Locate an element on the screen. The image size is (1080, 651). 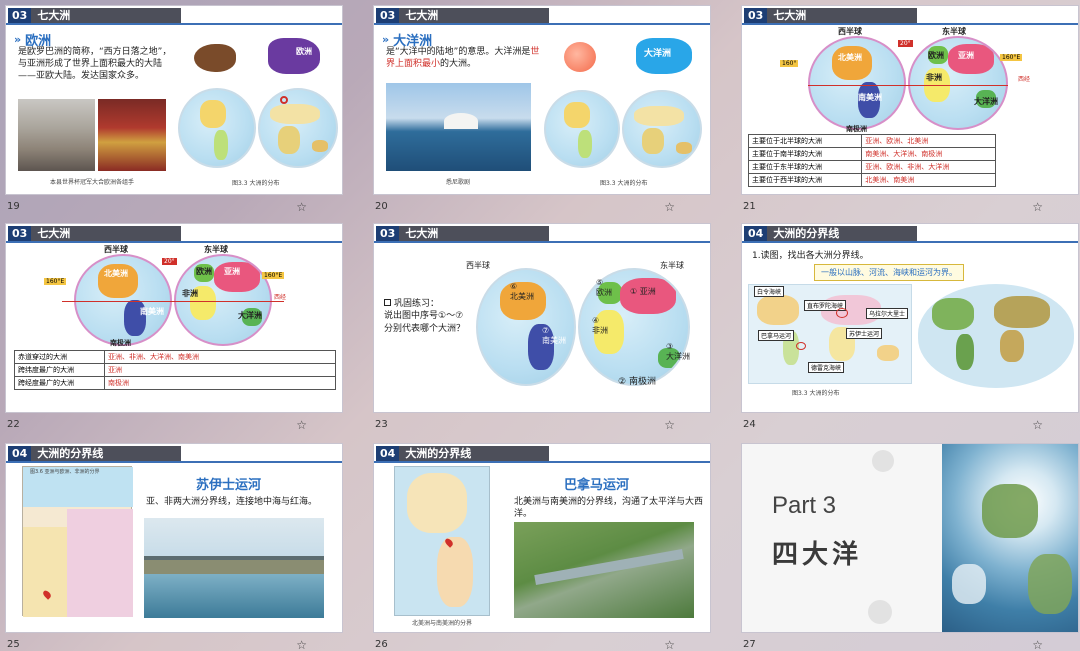
tag-drake-passage: 德雷克海峡 is located at coordinates (826, 367).